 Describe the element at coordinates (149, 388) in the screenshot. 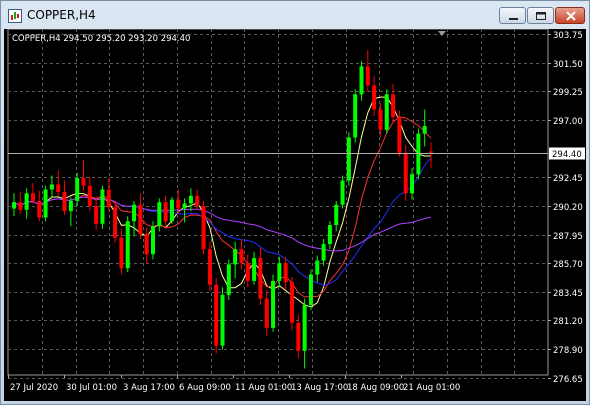

I see `x-tick-label: 3 Aug 17:00` at that location.